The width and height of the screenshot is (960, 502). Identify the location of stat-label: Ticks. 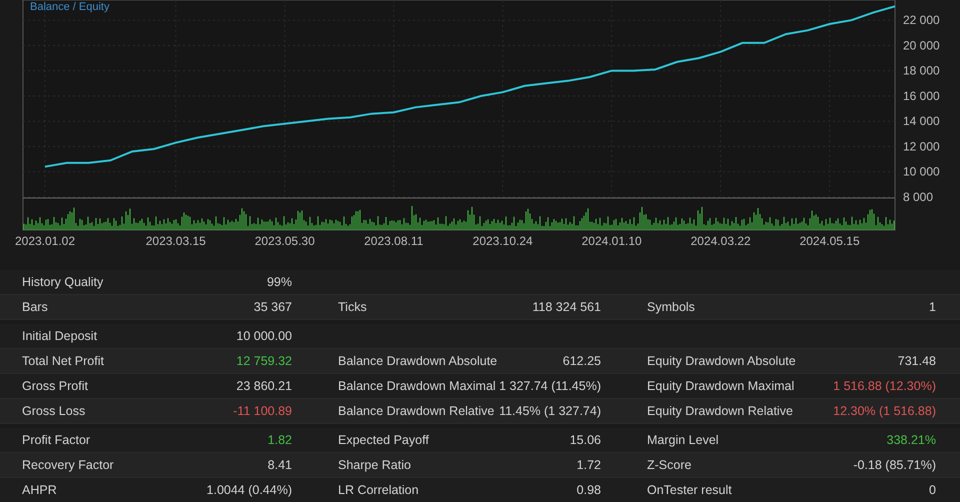
(352, 307).